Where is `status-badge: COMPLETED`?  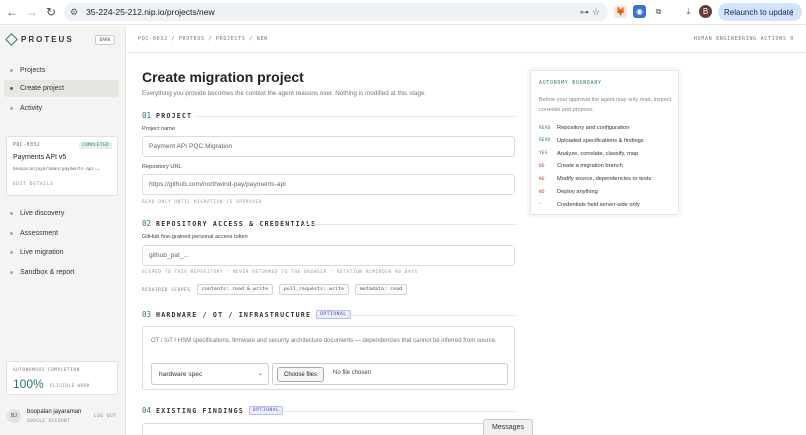 status-badge: COMPLETED is located at coordinates (95, 145).